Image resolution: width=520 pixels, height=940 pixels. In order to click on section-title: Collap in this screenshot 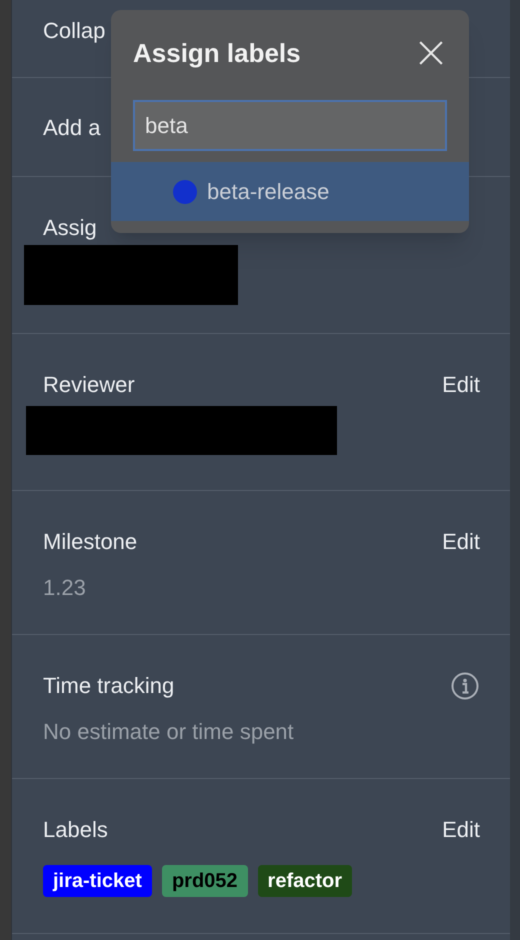, I will do `click(74, 31)`.